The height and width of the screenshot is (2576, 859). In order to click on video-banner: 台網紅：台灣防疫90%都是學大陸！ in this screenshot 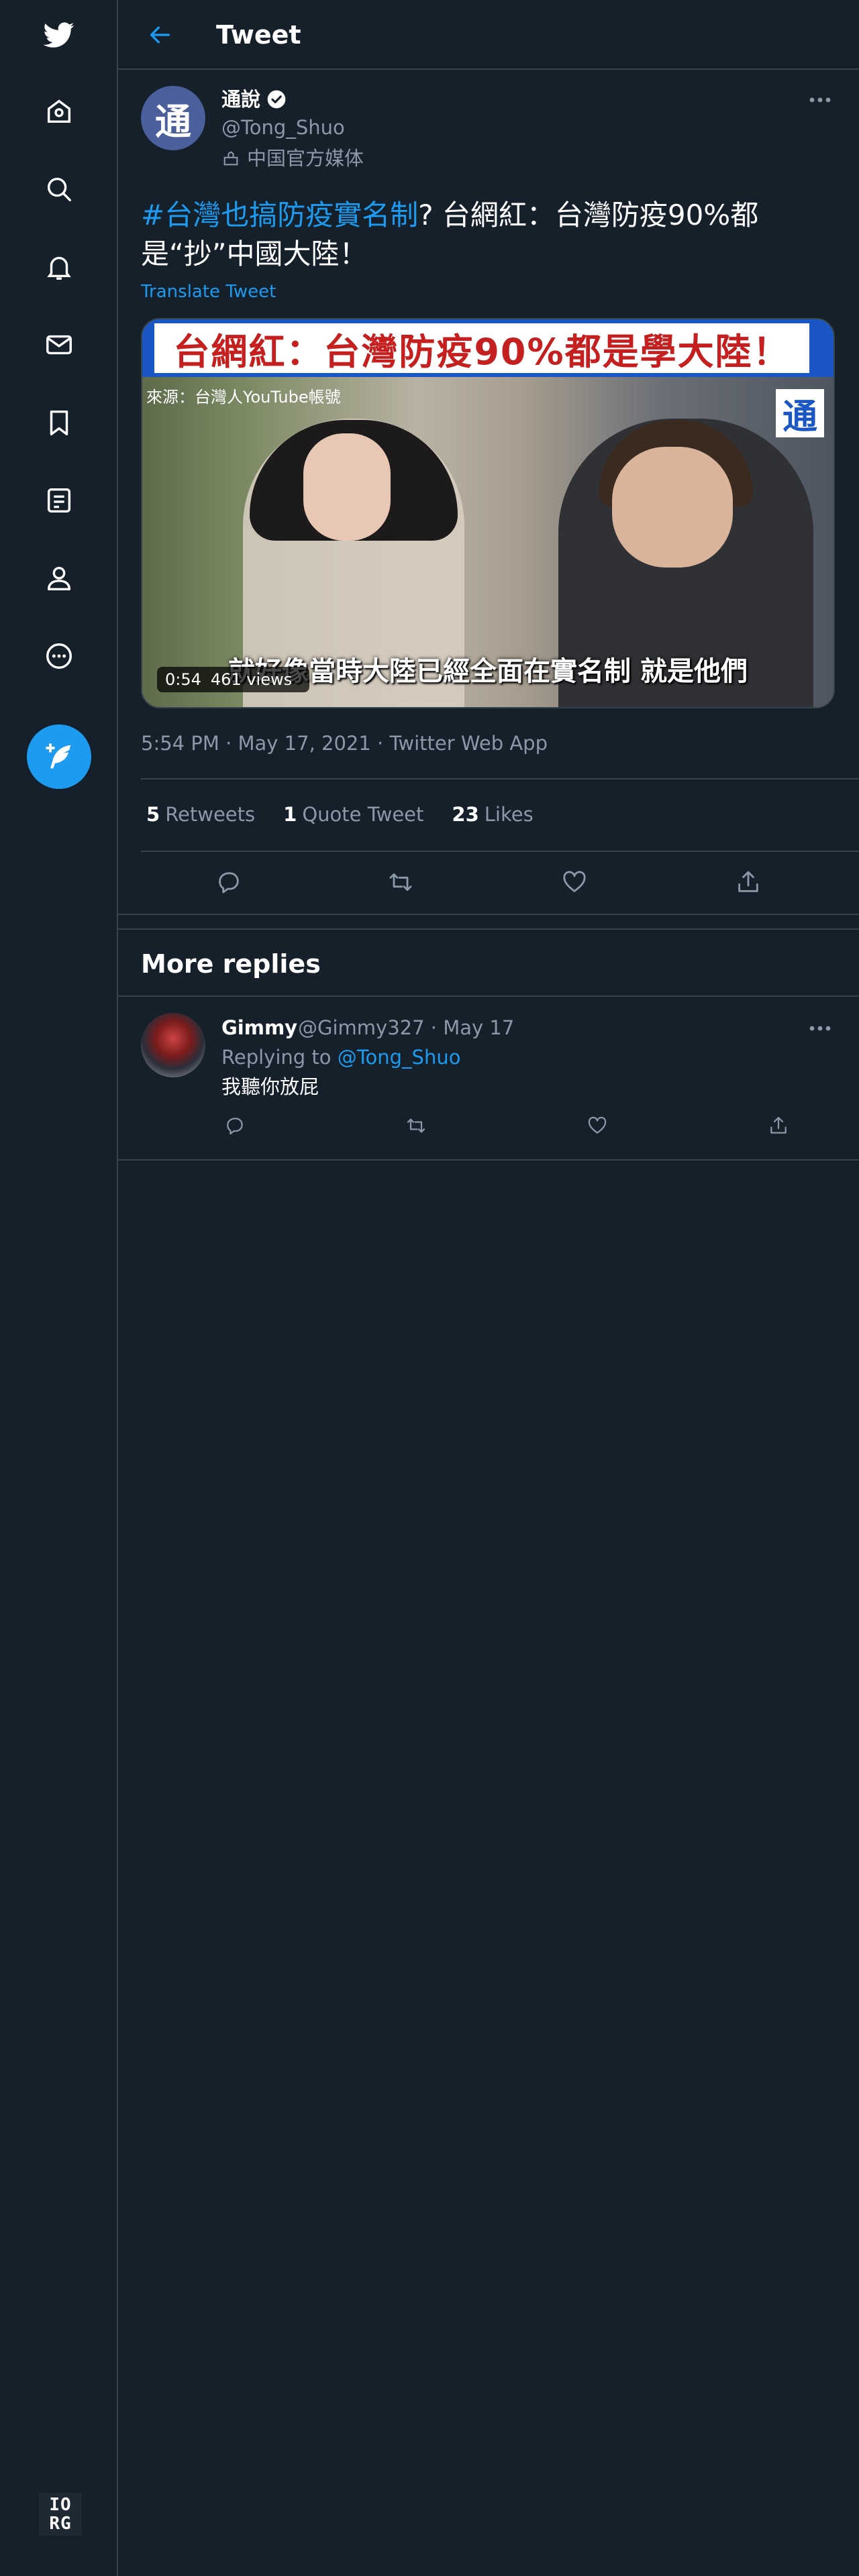, I will do `click(488, 348)`.